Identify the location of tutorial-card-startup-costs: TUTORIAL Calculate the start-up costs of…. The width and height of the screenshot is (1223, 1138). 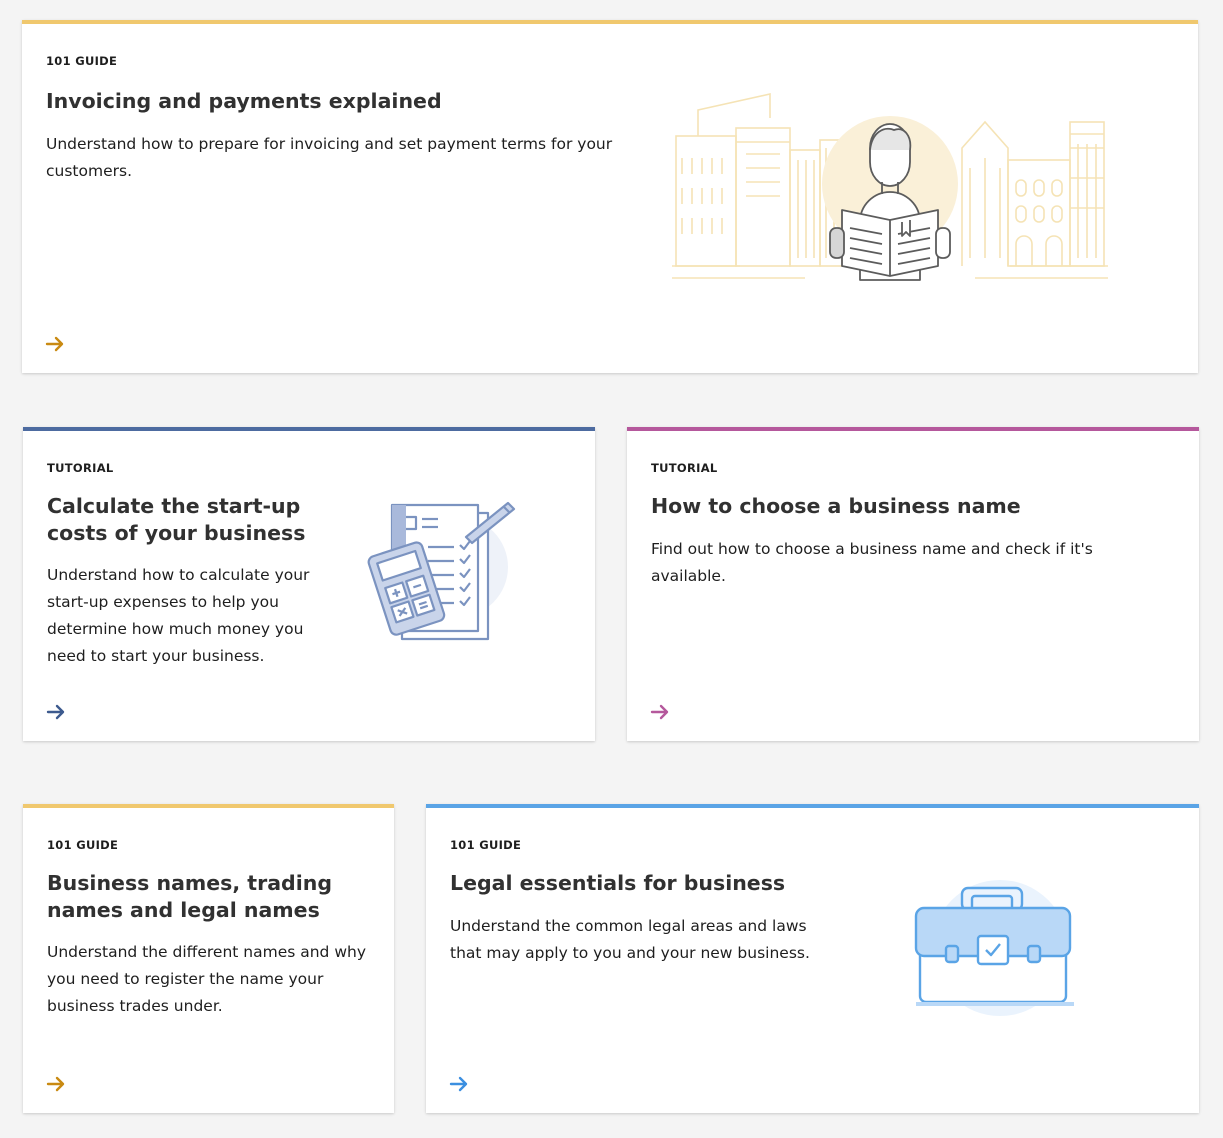
(309, 584).